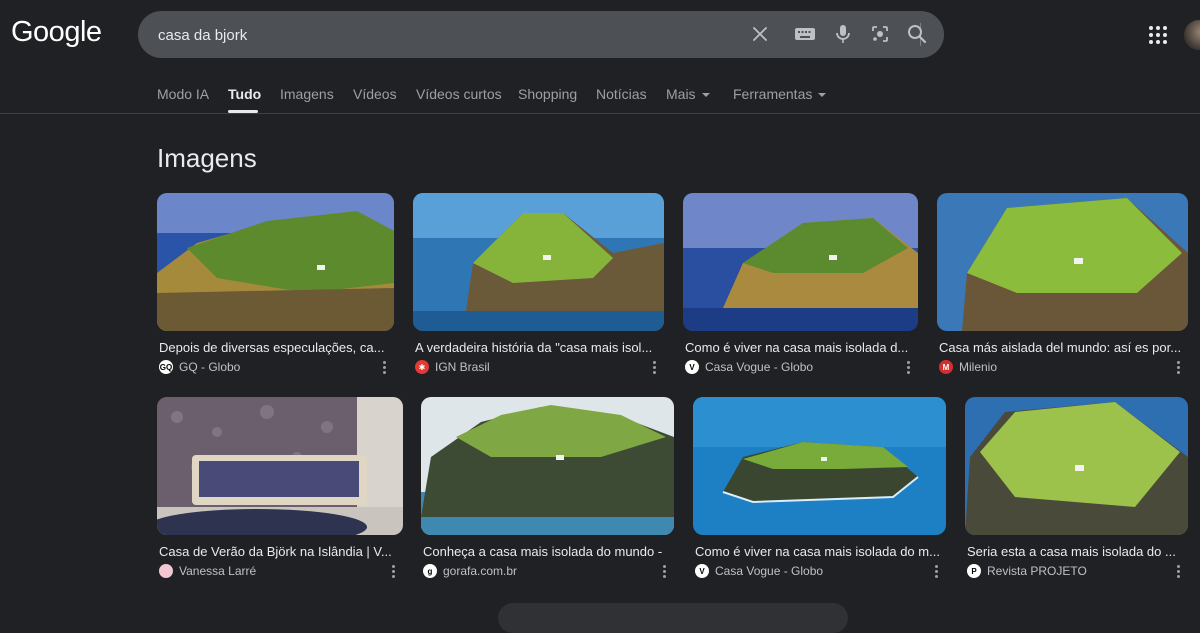 The image size is (1200, 633). Describe the element at coordinates (843, 34) in the screenshot. I see `mic-icon` at that location.